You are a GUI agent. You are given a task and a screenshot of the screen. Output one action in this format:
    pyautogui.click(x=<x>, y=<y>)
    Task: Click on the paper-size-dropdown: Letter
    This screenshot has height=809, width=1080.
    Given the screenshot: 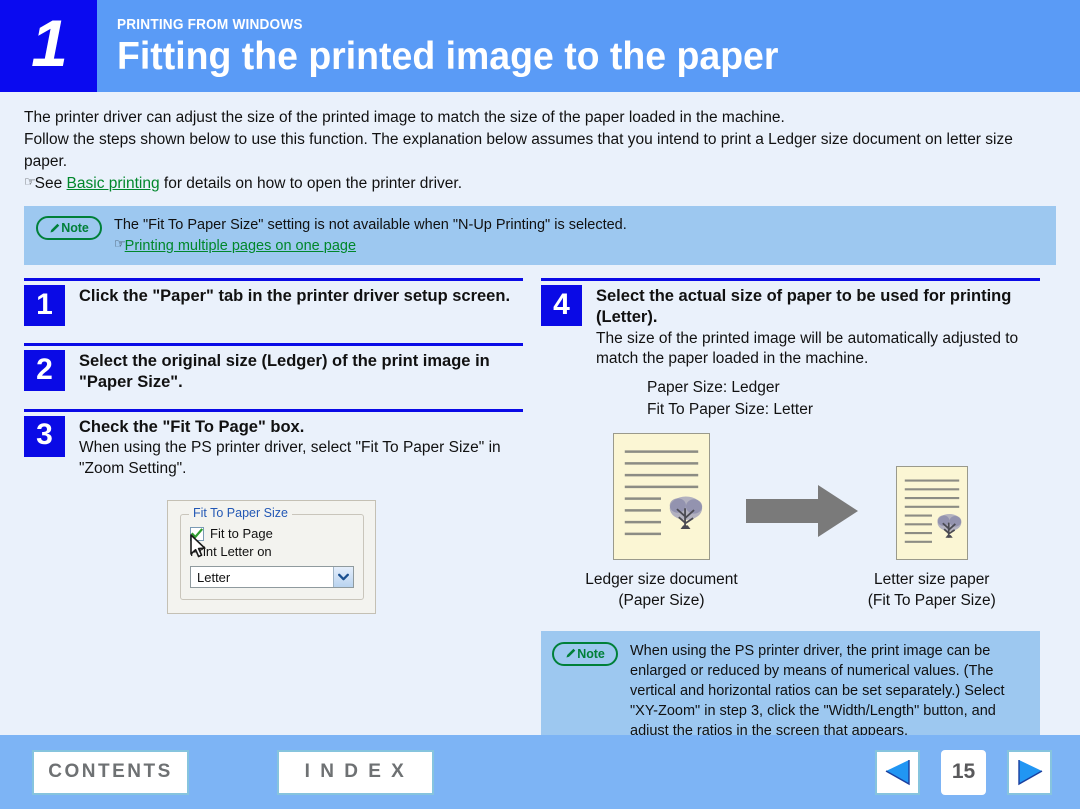 What is the action you would take?
    pyautogui.click(x=272, y=577)
    